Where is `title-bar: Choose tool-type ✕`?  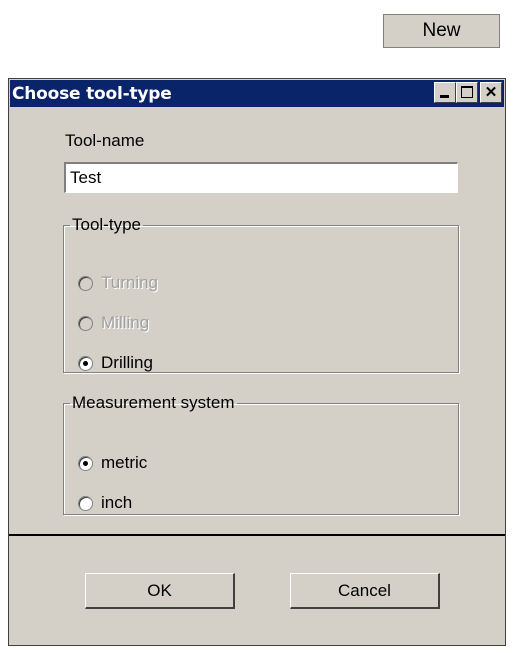
title-bar: Choose tool-type ✕ is located at coordinates (257, 93).